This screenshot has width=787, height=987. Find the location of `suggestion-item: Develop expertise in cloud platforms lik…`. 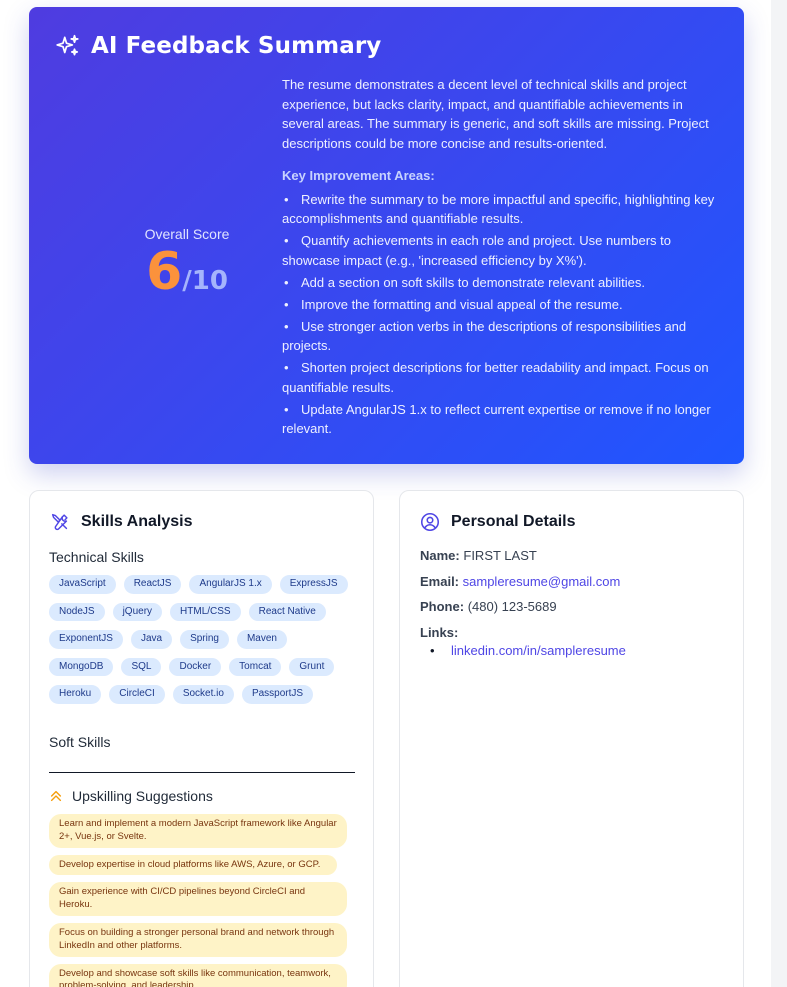

suggestion-item: Develop expertise in cloud platforms lik… is located at coordinates (193, 865).